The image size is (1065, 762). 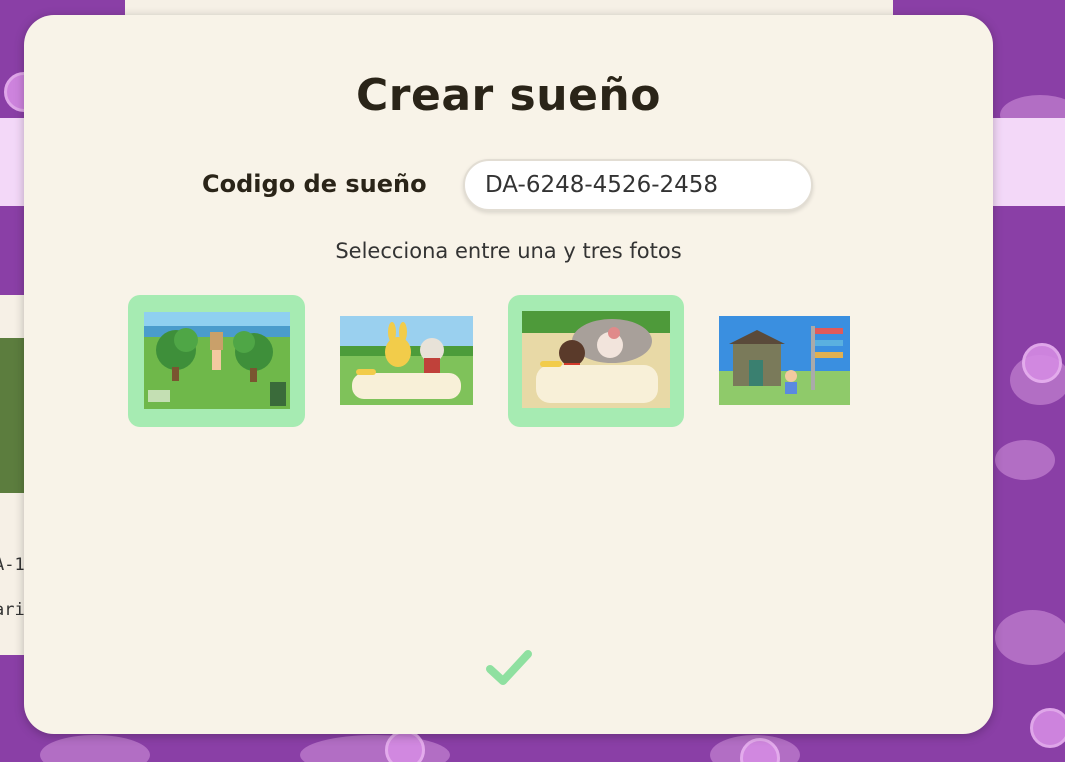 What do you see at coordinates (638, 185) in the screenshot?
I see `dream-code-input` at bounding box center [638, 185].